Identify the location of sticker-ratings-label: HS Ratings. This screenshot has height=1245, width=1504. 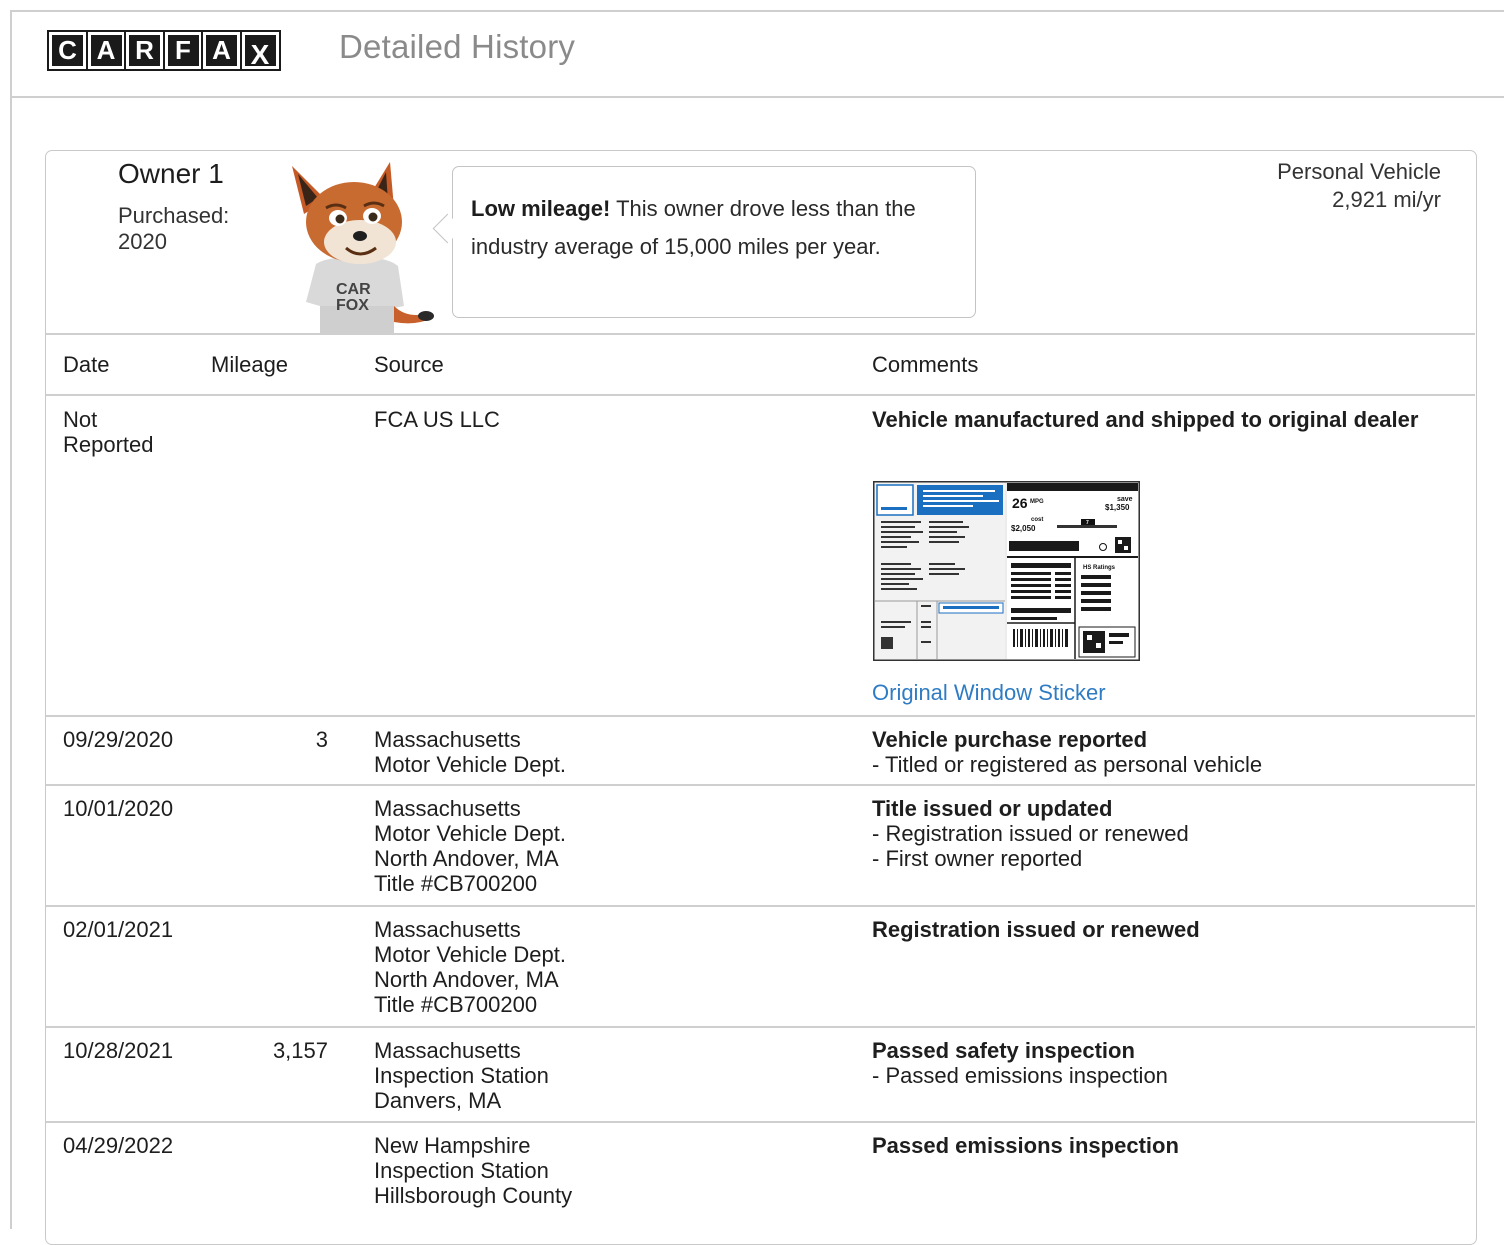
(1099, 568).